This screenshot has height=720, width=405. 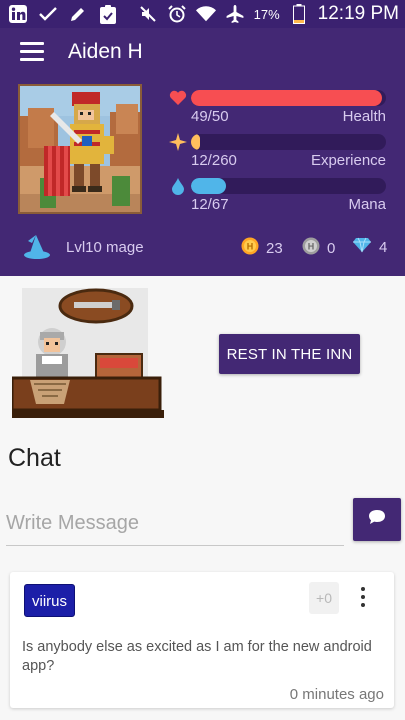 What do you see at coordinates (80, 149) in the screenshot?
I see `avatar` at bounding box center [80, 149].